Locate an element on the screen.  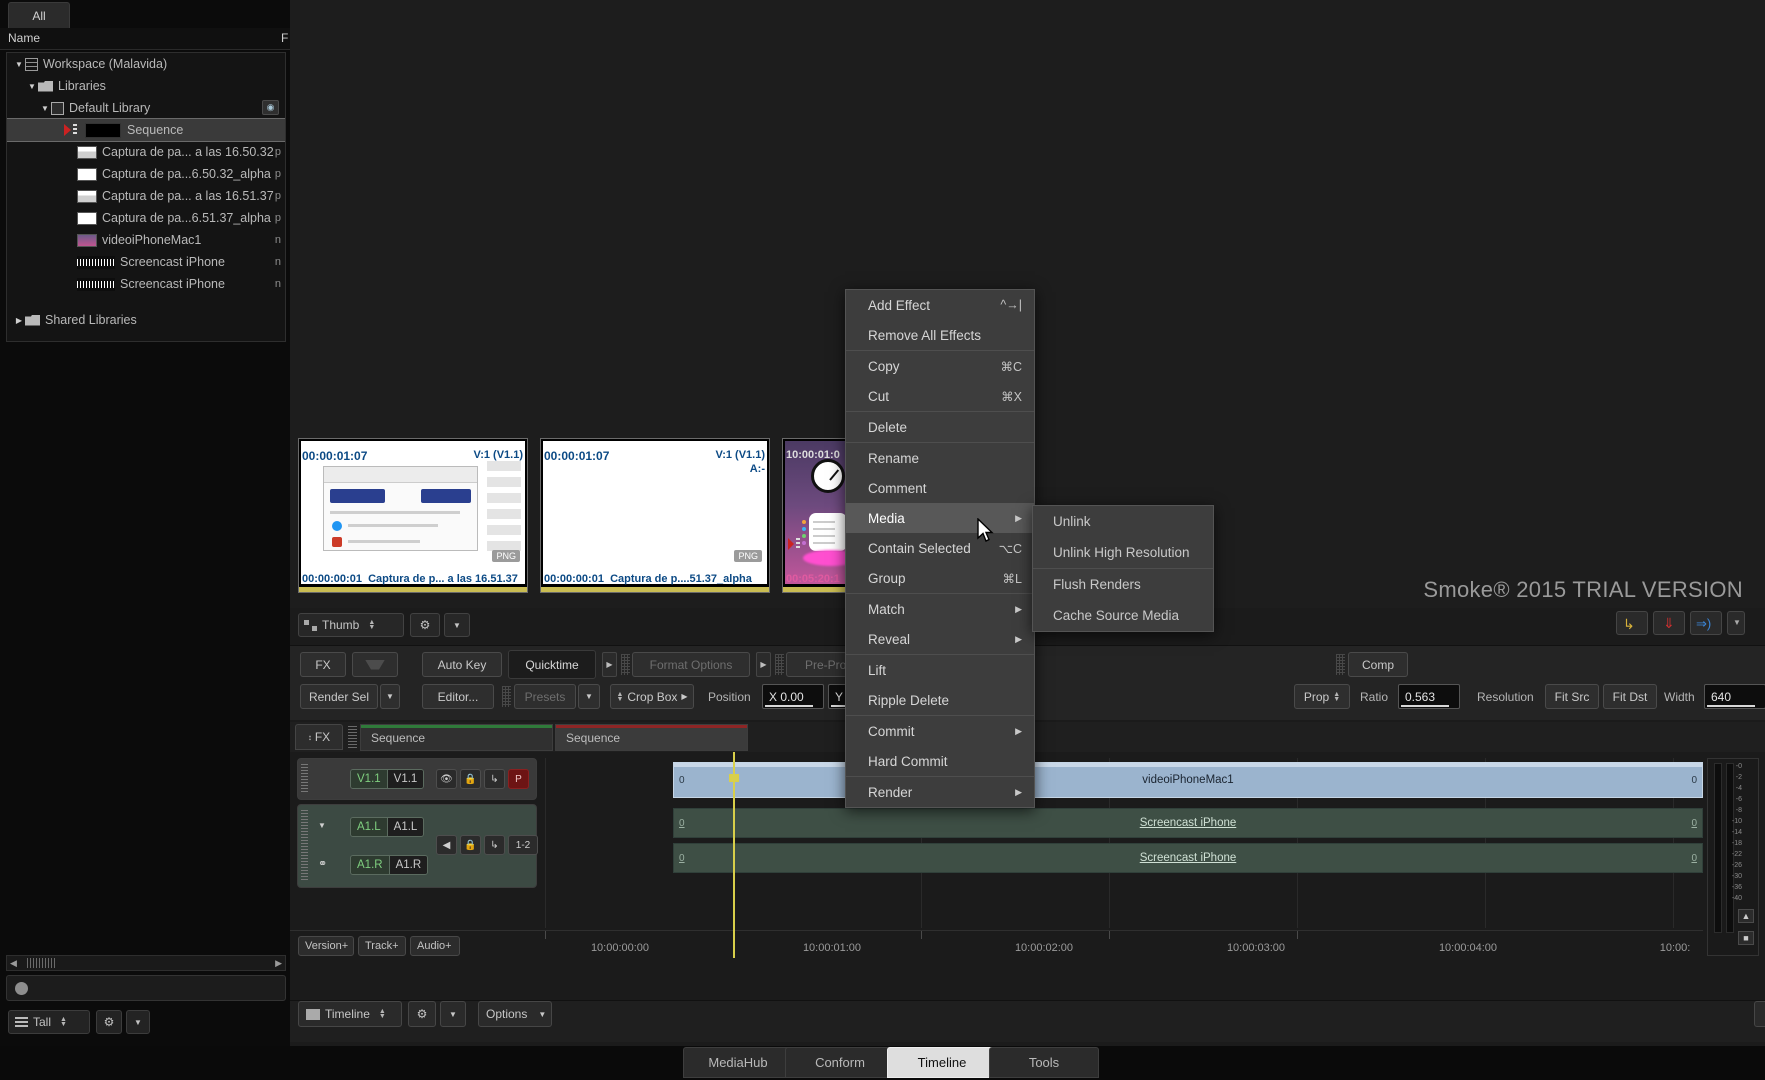
eye-icon: ◉ is located at coordinates (270, 107).